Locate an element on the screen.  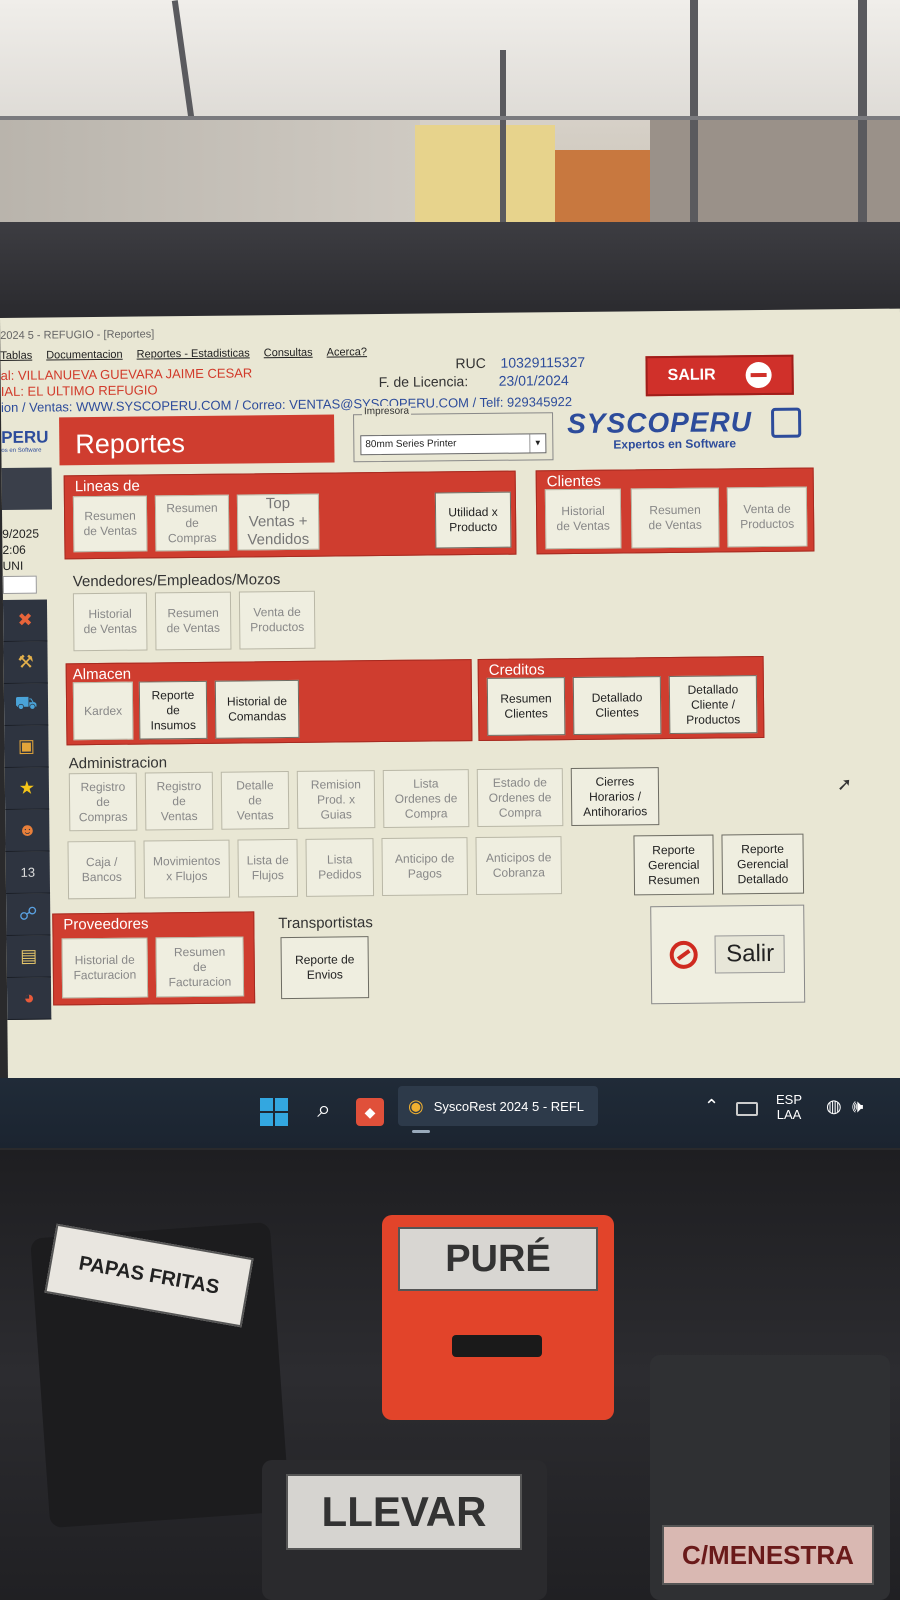
creditos-detallado-clientes-button: Detallado Clientes is located at coordinates (617, 706).